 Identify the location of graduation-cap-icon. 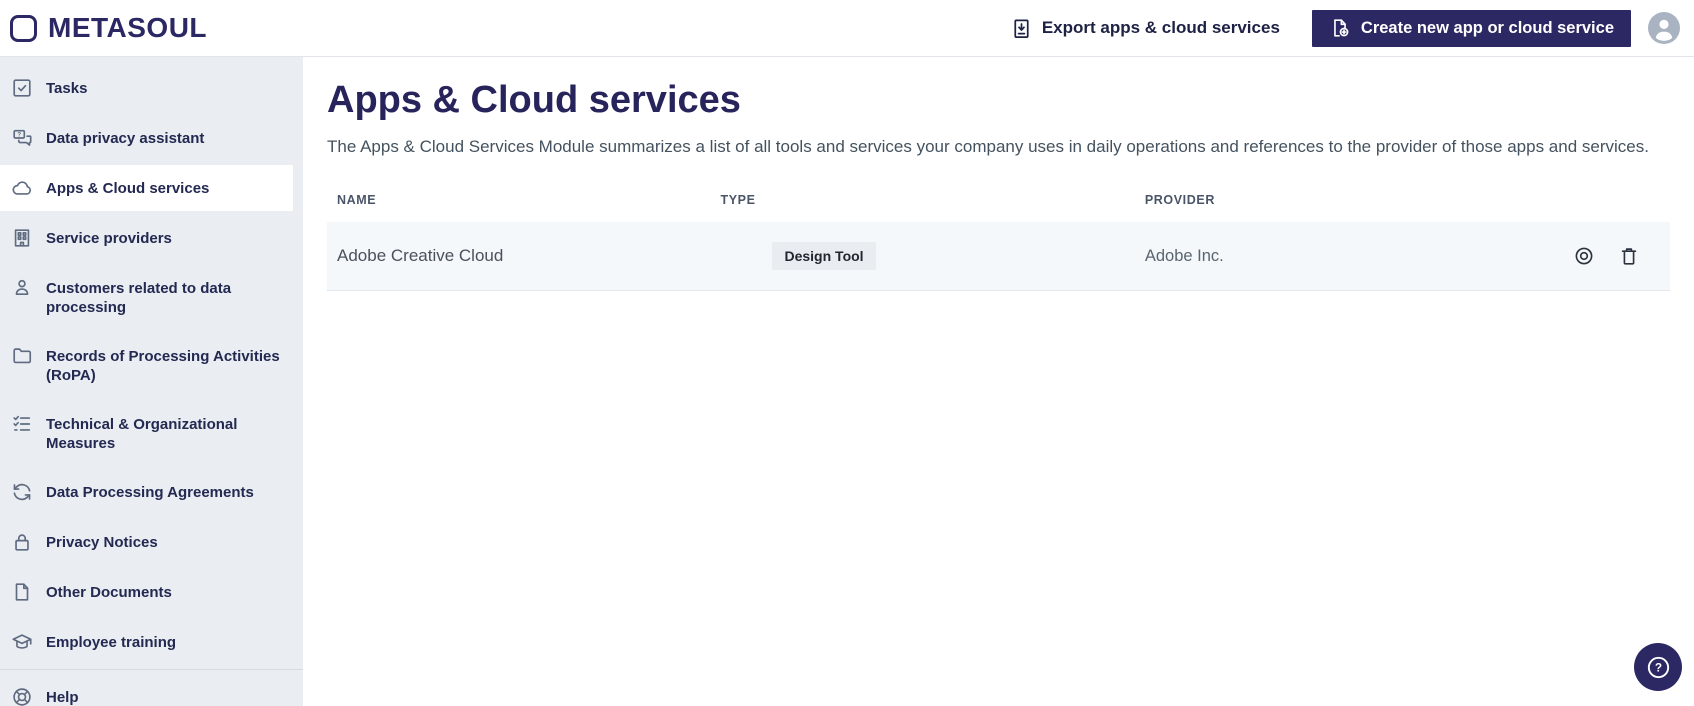
(22, 642).